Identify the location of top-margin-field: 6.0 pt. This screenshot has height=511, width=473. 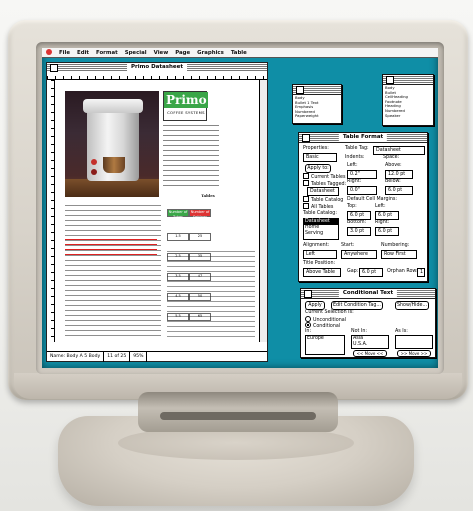
(359, 215).